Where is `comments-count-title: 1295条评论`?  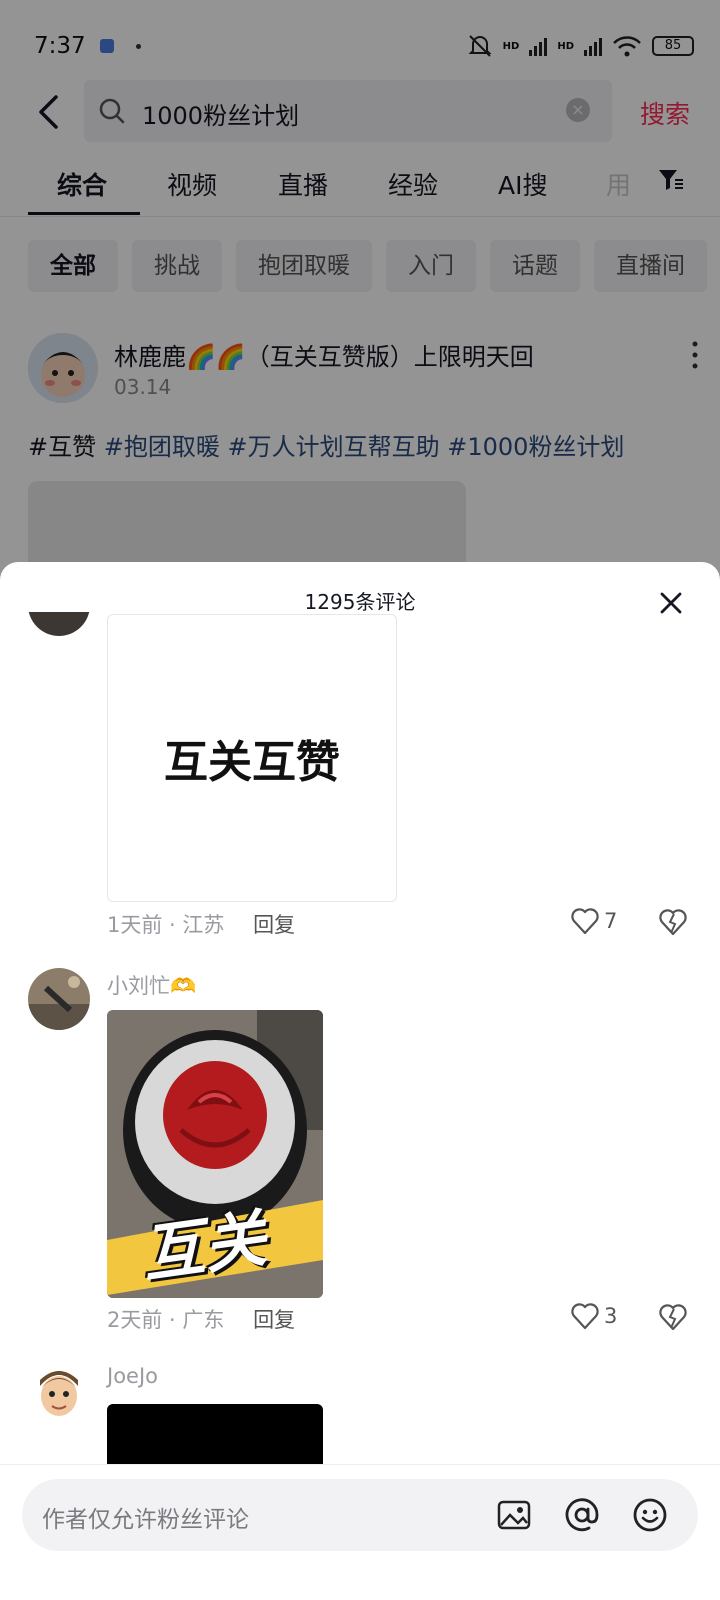 comments-count-title: 1295条评论 is located at coordinates (360, 602).